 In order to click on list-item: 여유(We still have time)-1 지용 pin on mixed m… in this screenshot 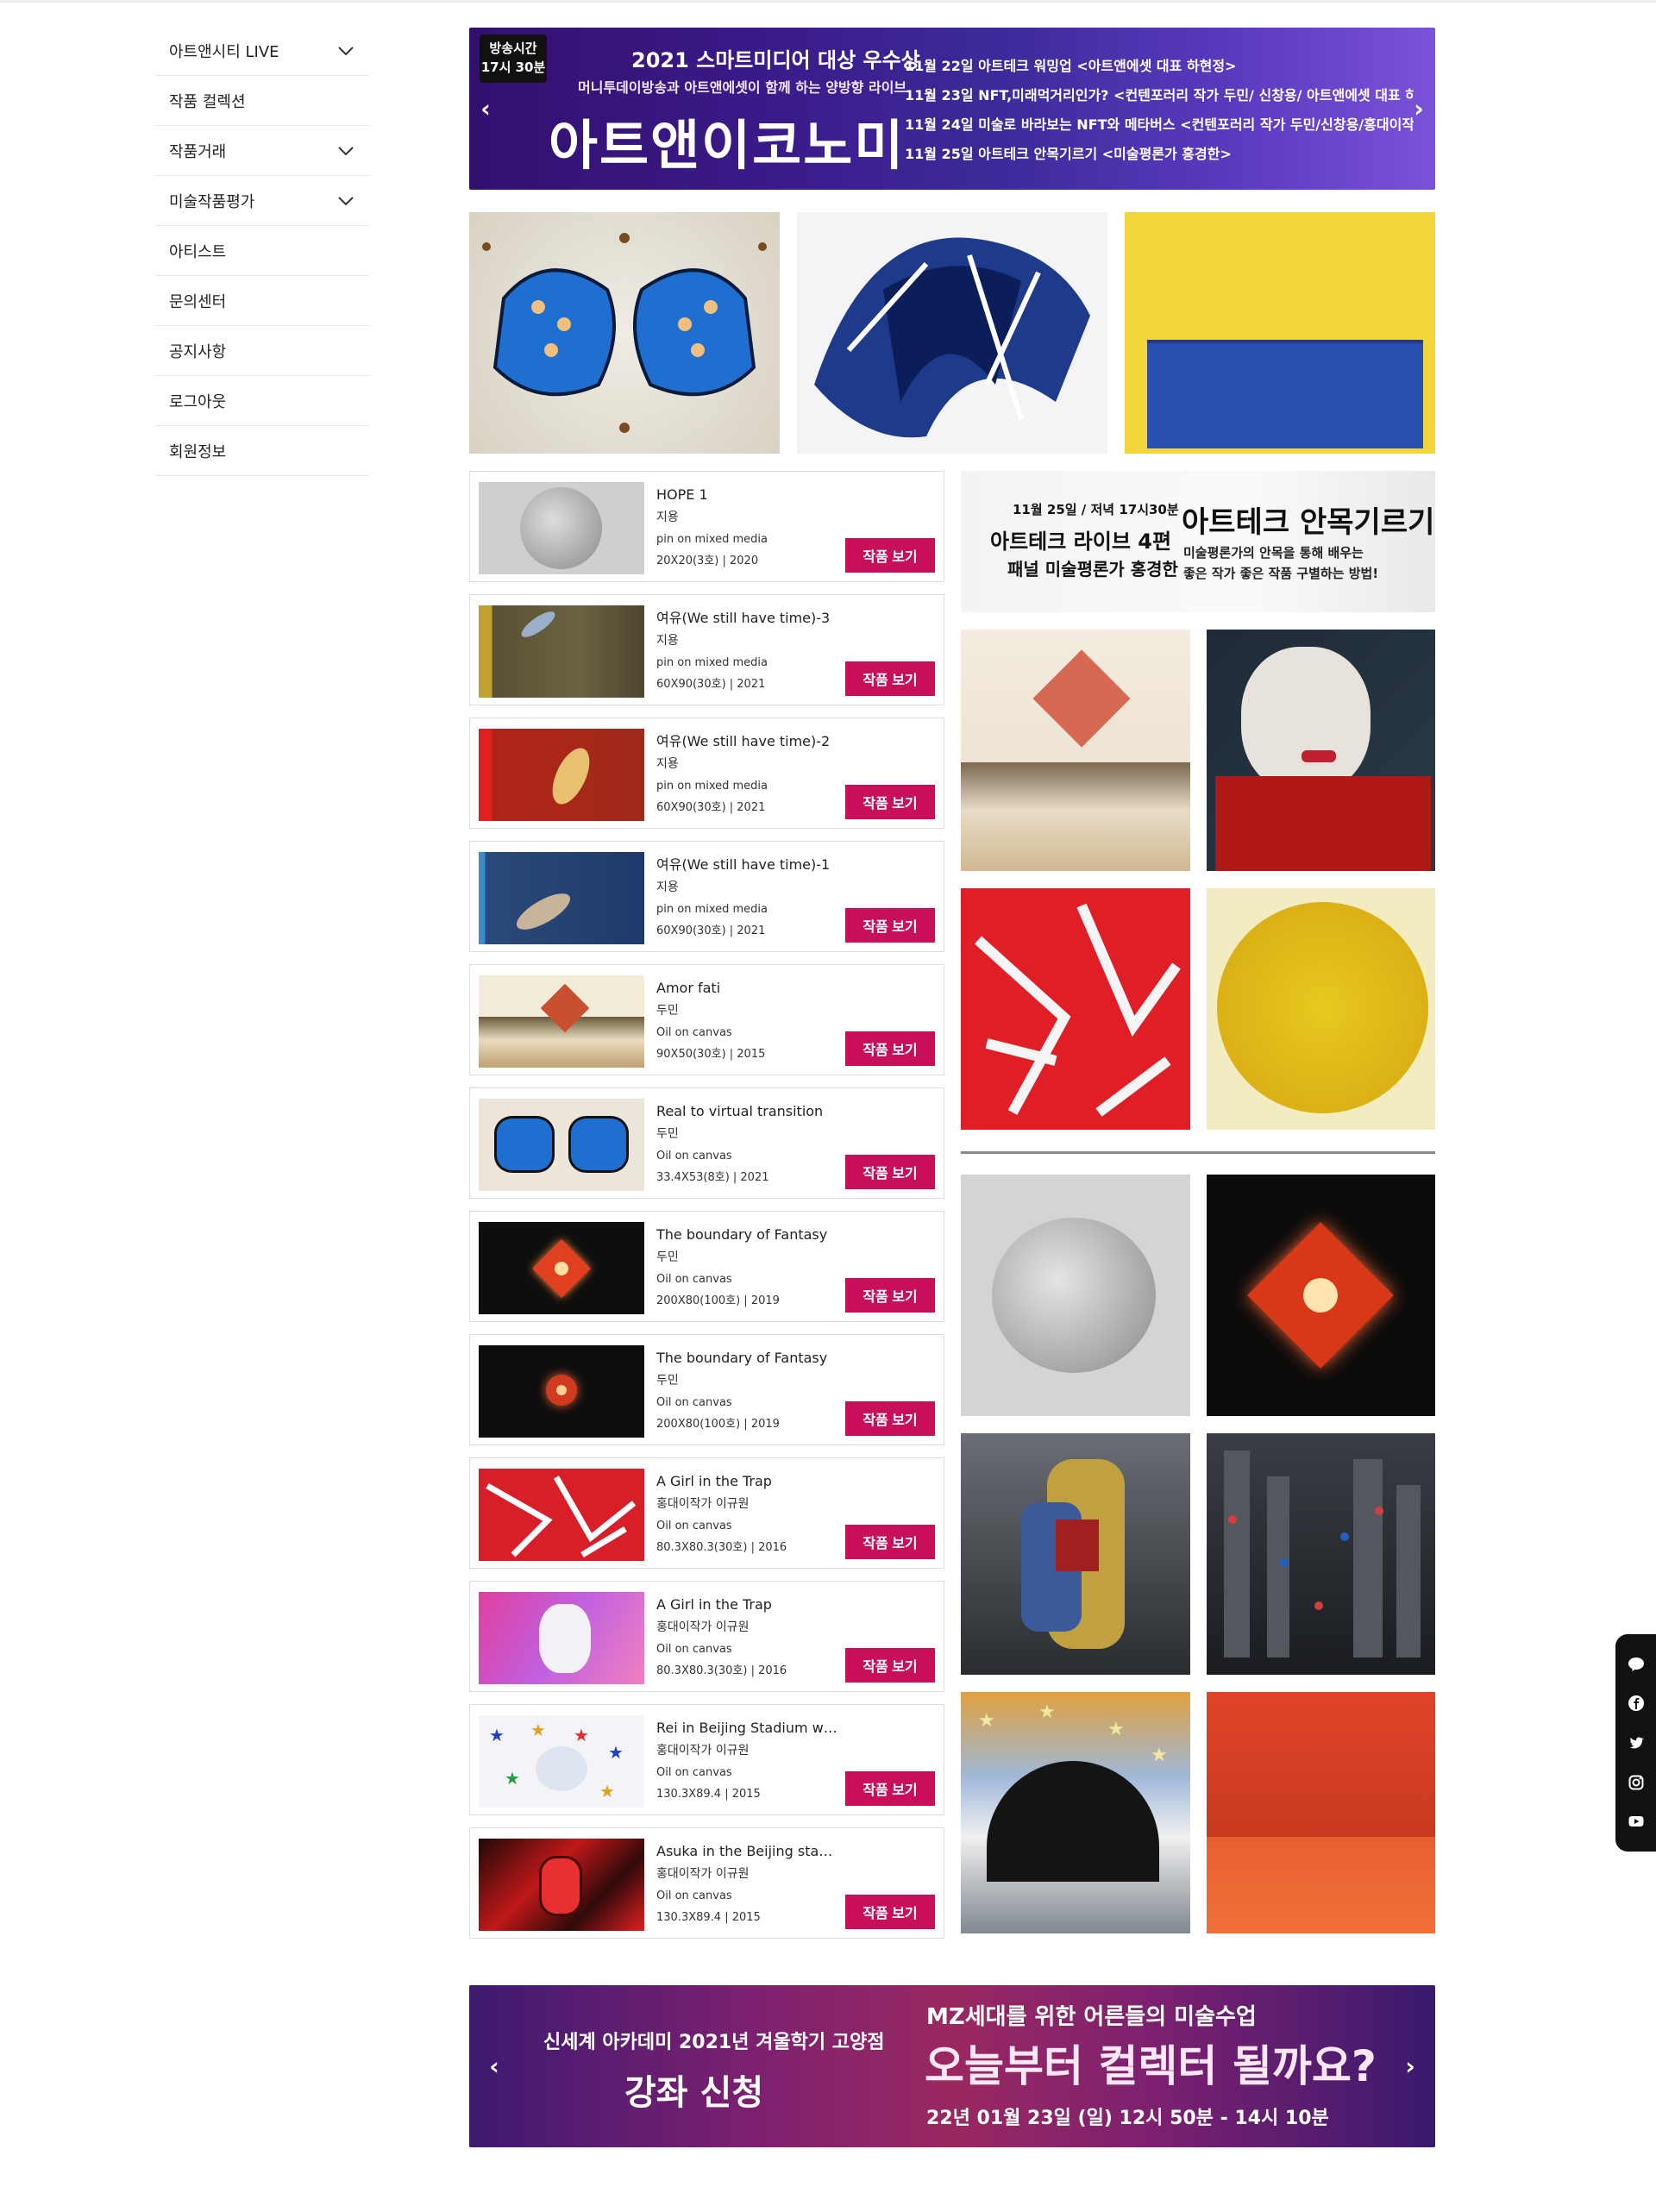, I will do `click(707, 896)`.